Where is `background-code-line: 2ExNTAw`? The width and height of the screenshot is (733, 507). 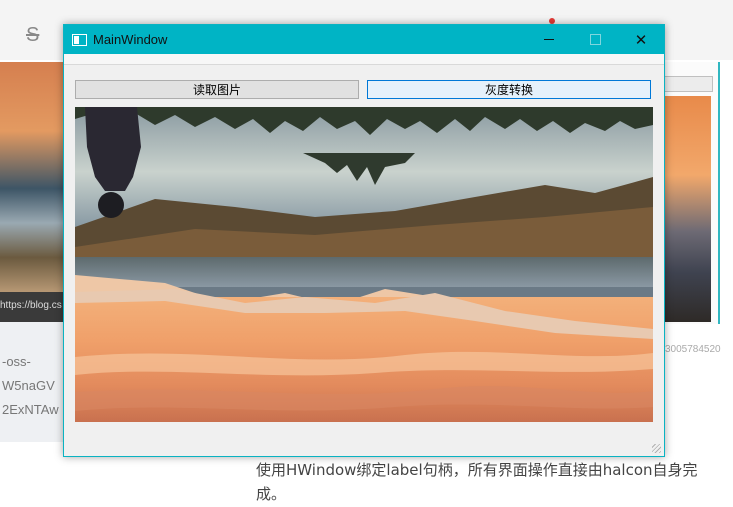
background-code-line: 2ExNTAw is located at coordinates (30, 409).